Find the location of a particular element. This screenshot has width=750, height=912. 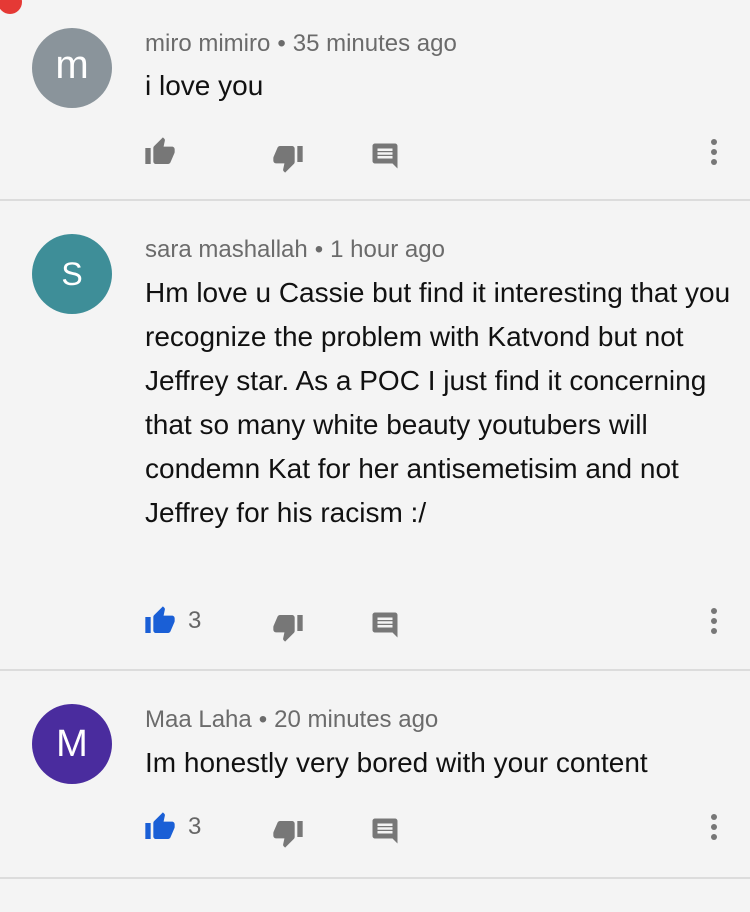

avatar: M is located at coordinates (72, 744).